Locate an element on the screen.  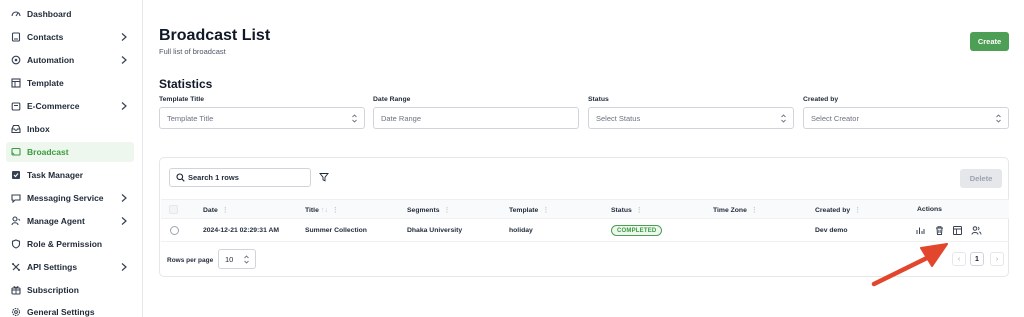
filter-label-template-title: Template Title is located at coordinates (182, 99).